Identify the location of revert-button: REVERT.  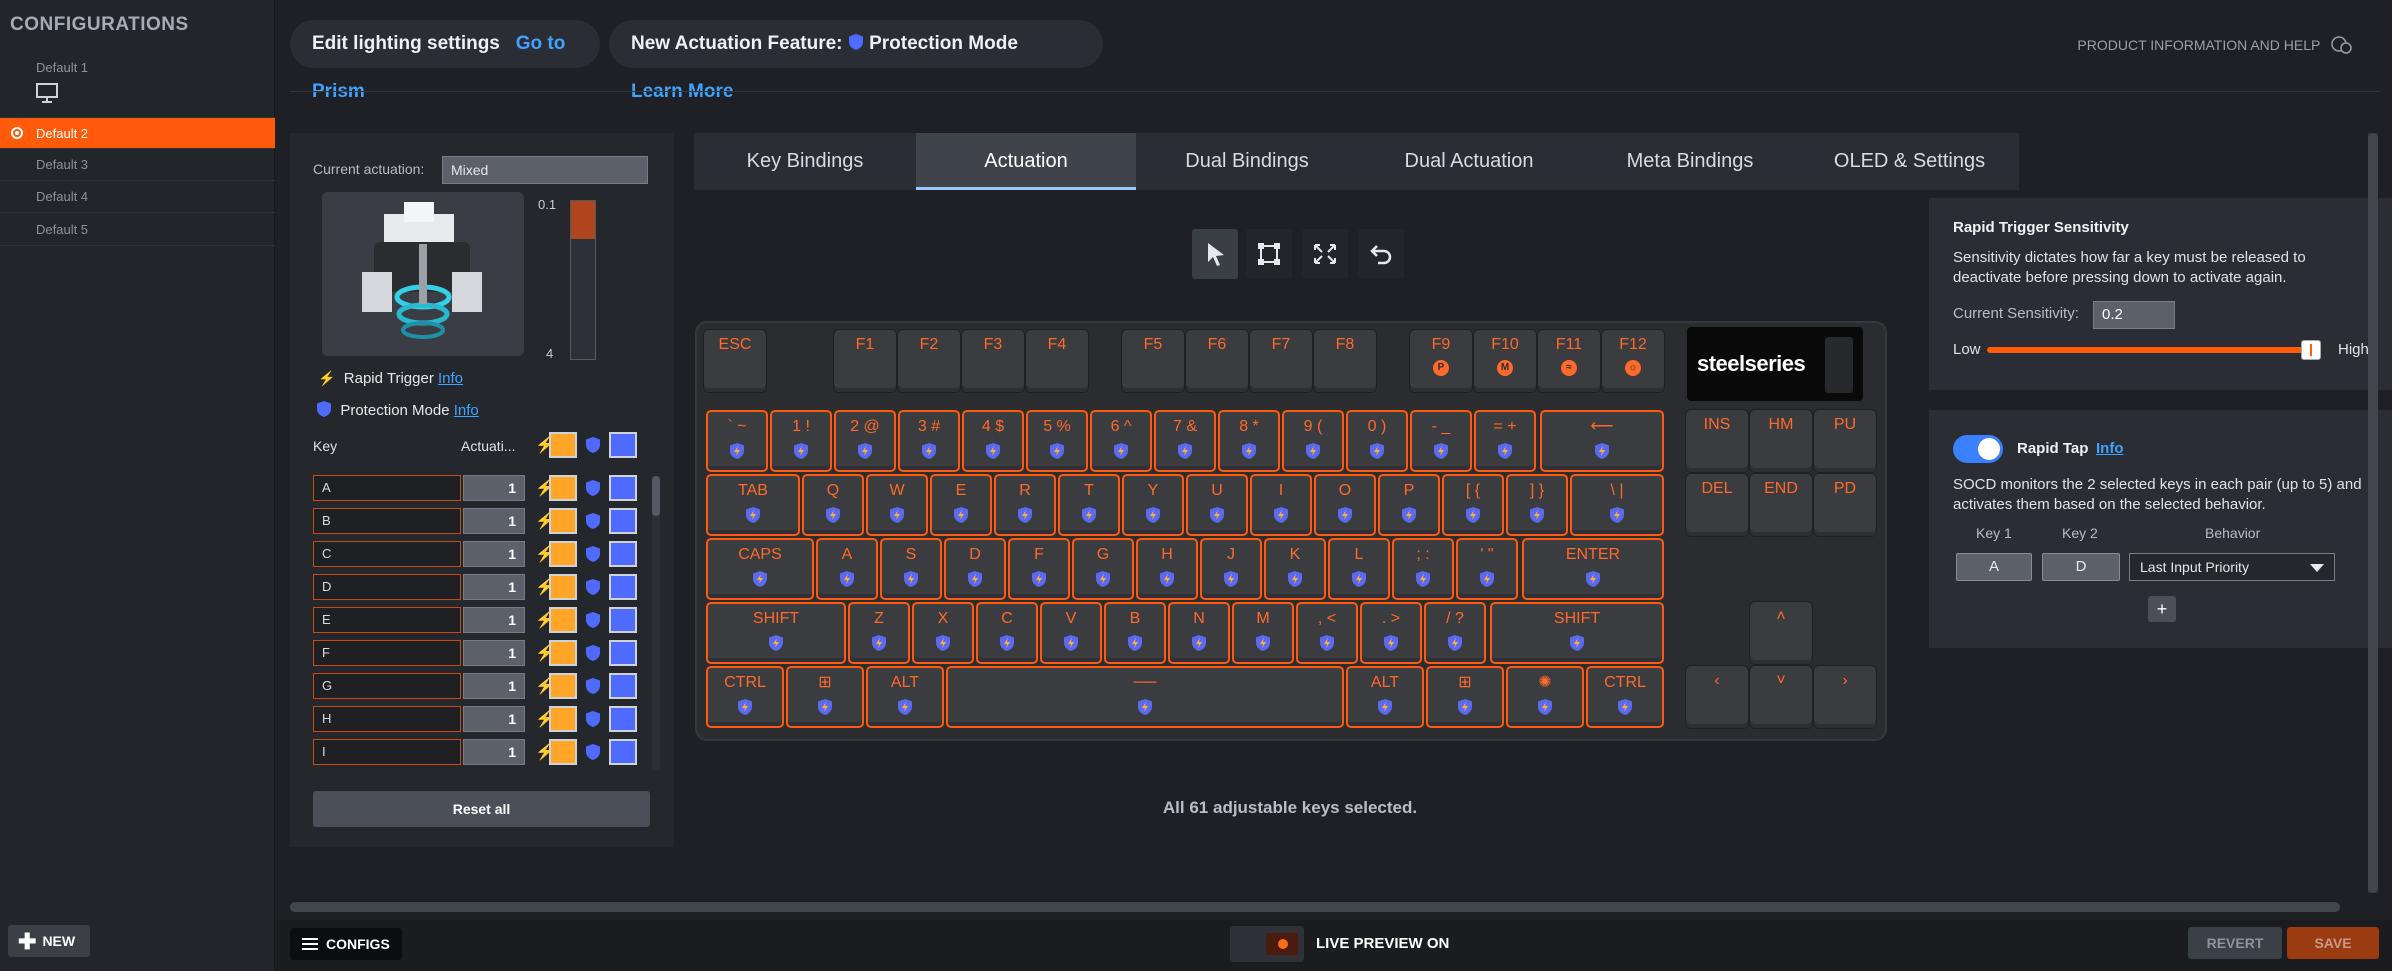
(2235, 943).